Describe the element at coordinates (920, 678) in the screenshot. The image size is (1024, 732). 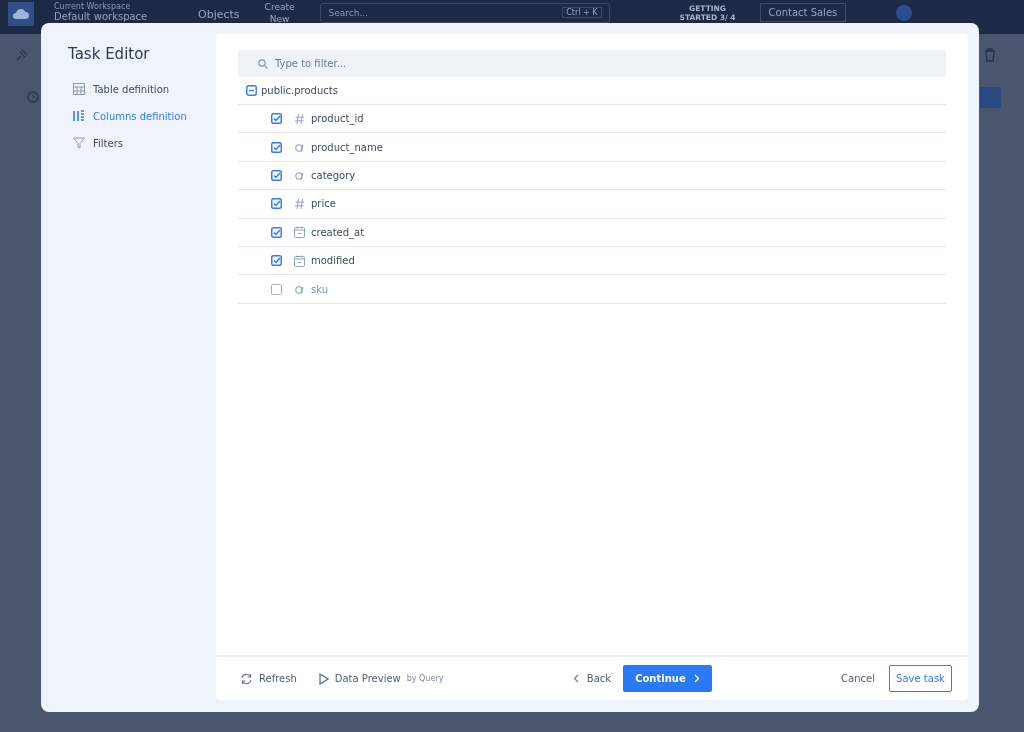
I see `save-task-button: Save task` at that location.